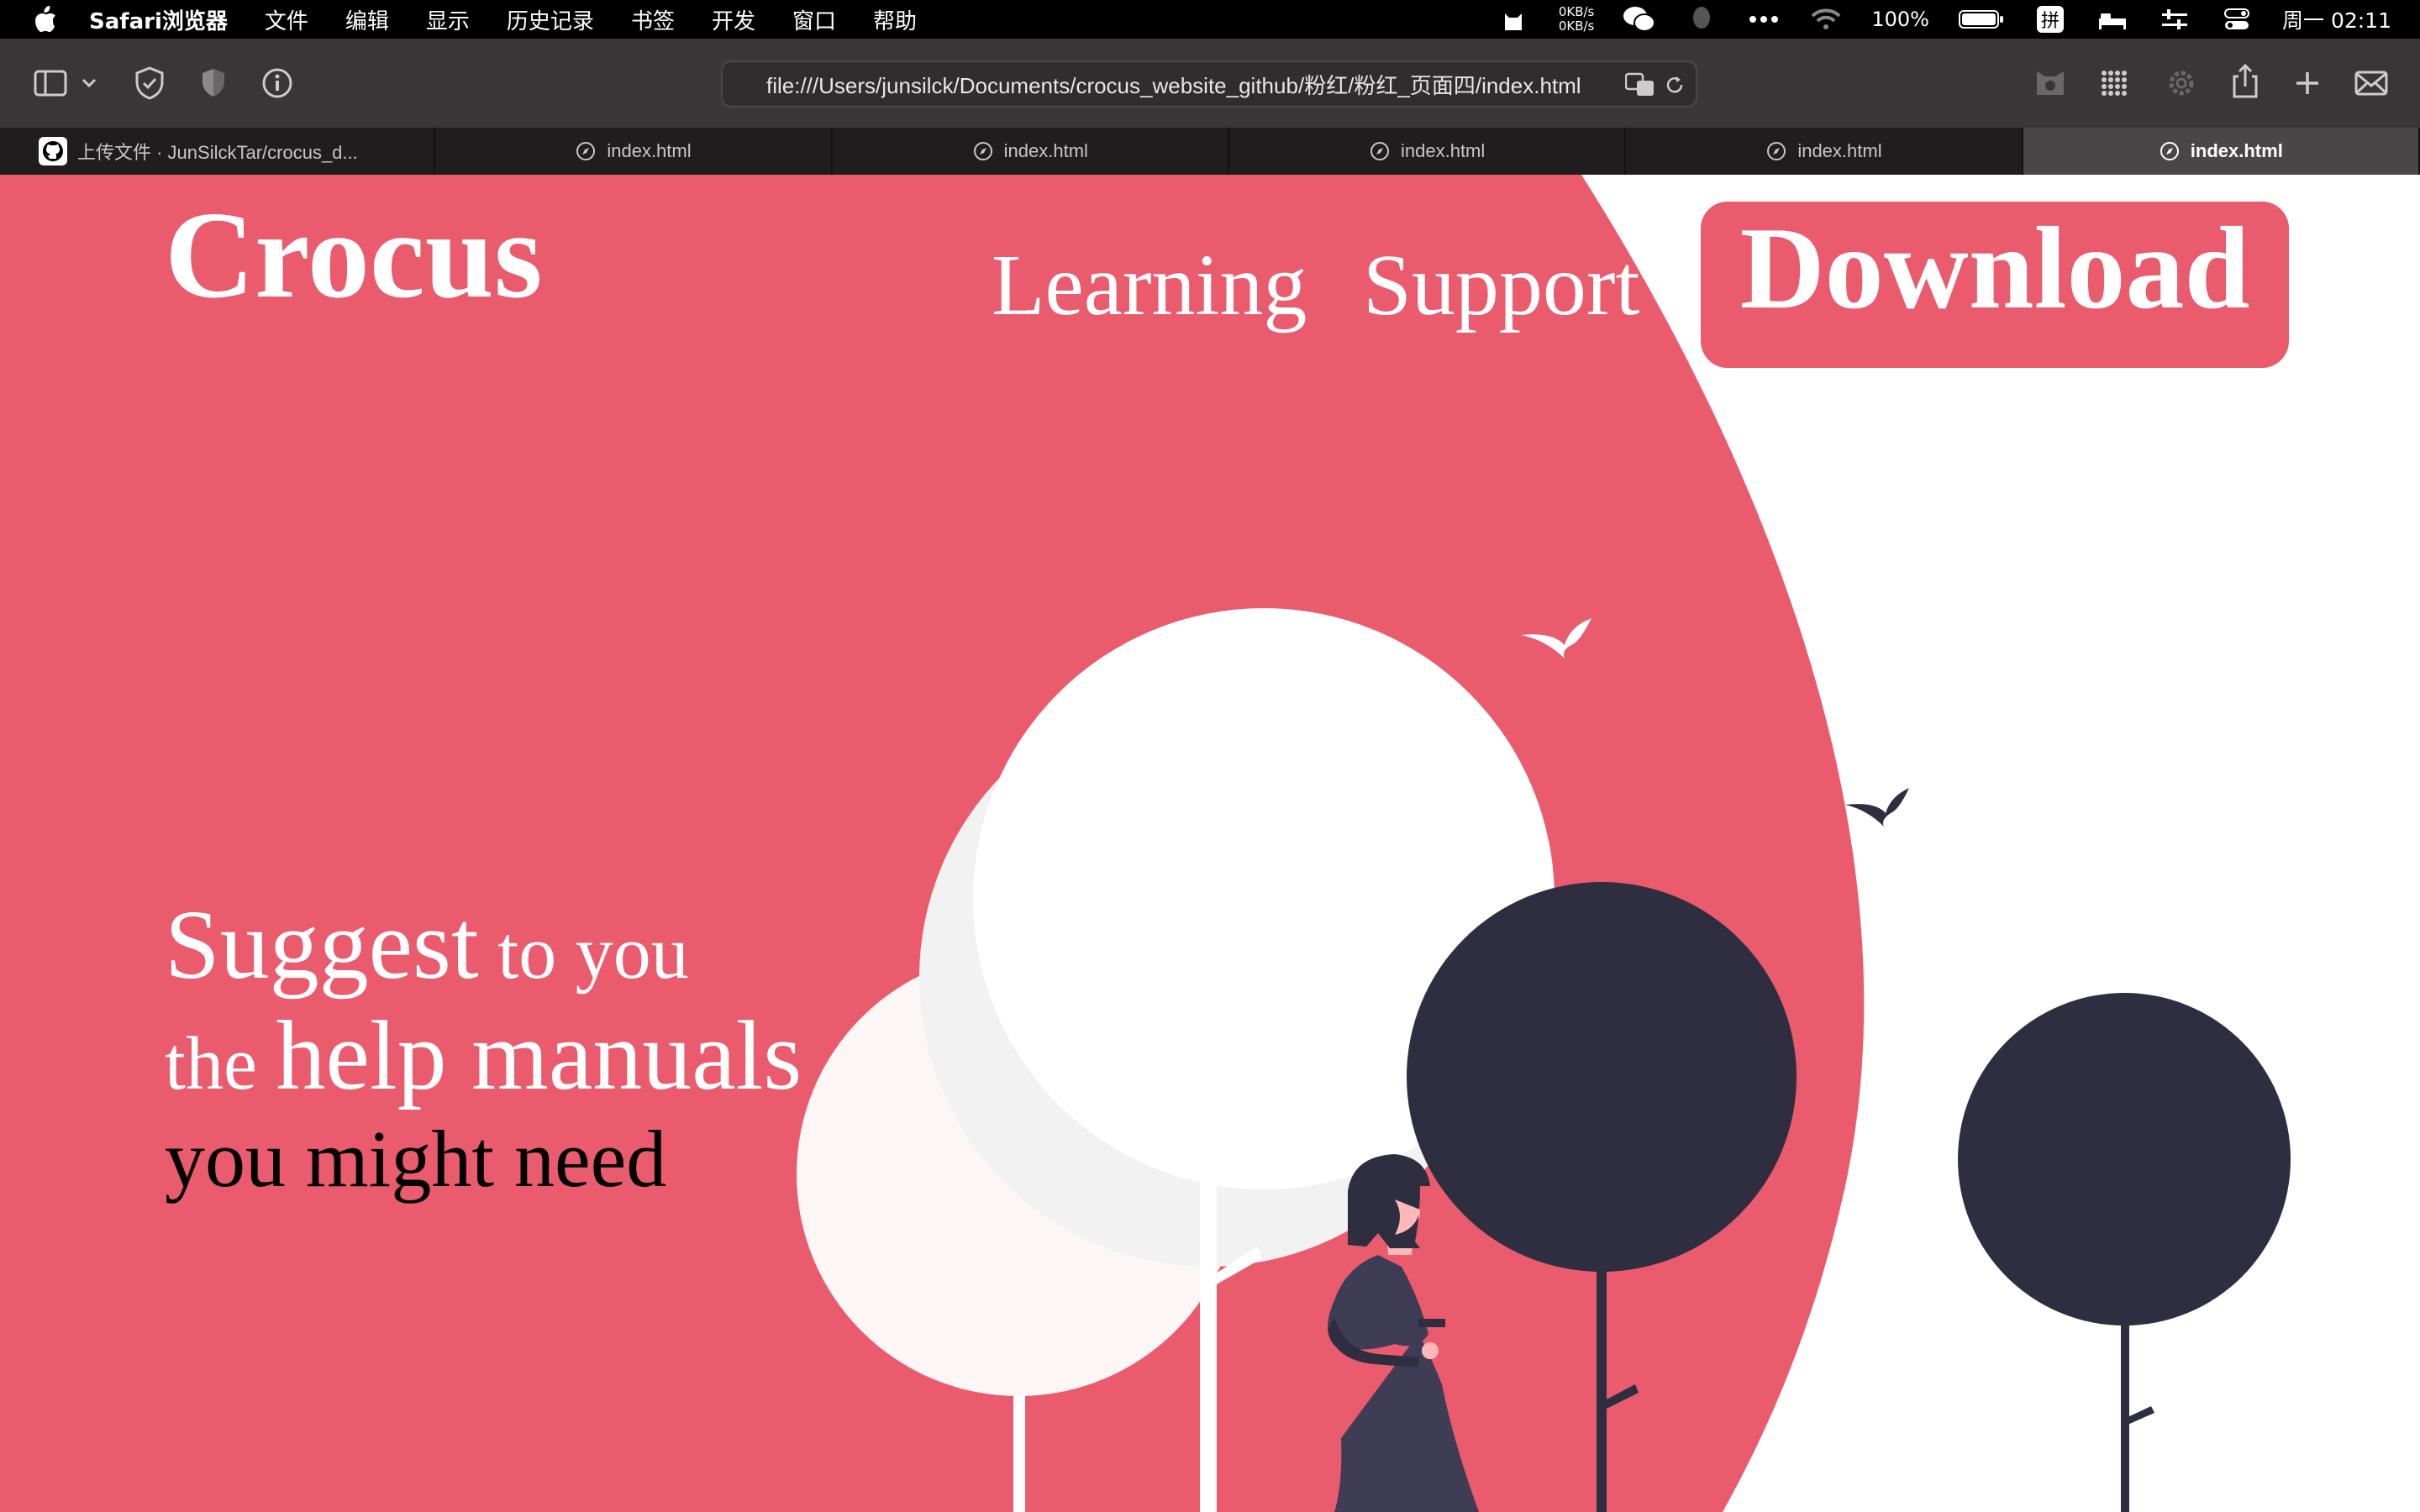 The image size is (2420, 1512). Describe the element at coordinates (354, 255) in the screenshot. I see `site-logo: Crocus` at that location.